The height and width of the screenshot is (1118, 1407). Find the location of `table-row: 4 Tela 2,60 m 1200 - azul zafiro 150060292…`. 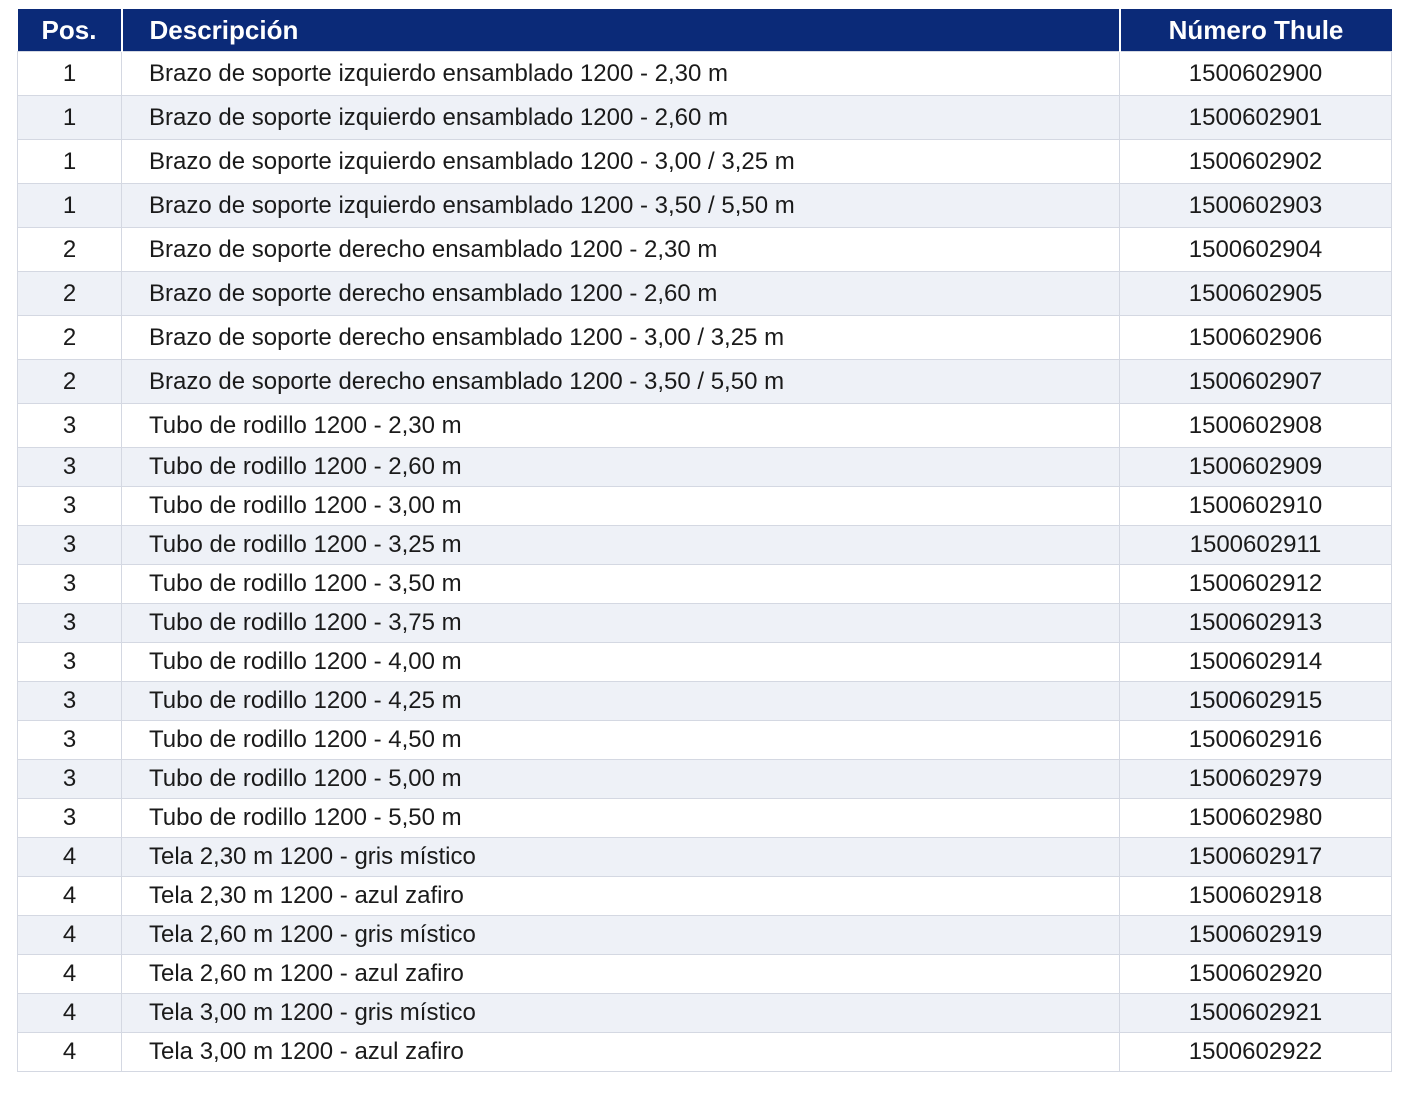

table-row: 4 Tela 2,60 m 1200 - azul zafiro 150060292… is located at coordinates (704, 974).